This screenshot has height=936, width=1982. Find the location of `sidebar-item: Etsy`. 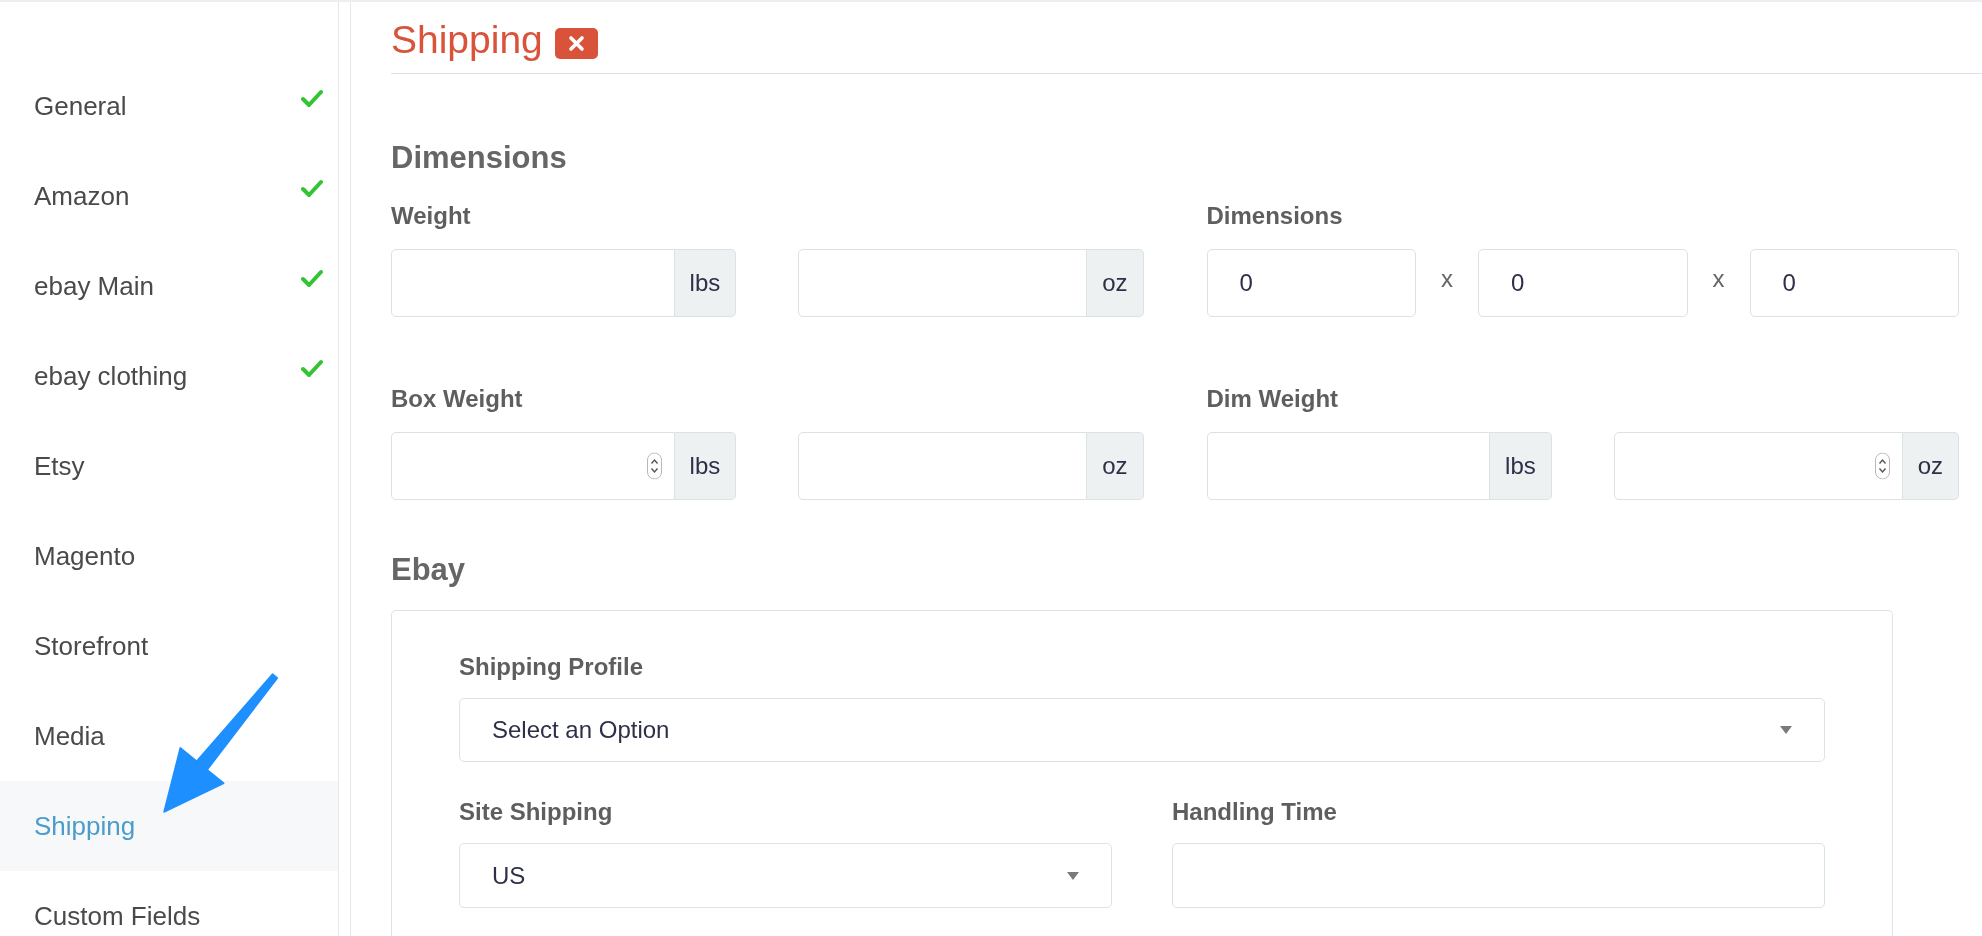

sidebar-item: Etsy is located at coordinates (169, 466).